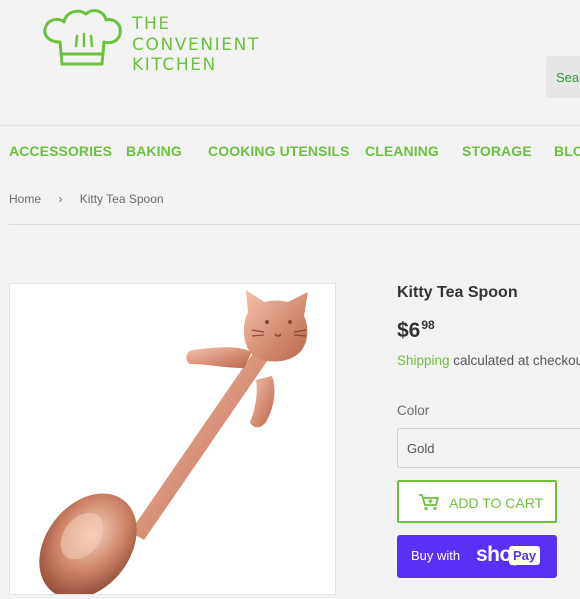  Describe the element at coordinates (409, 330) in the screenshot. I see `price-main: $6` at that location.